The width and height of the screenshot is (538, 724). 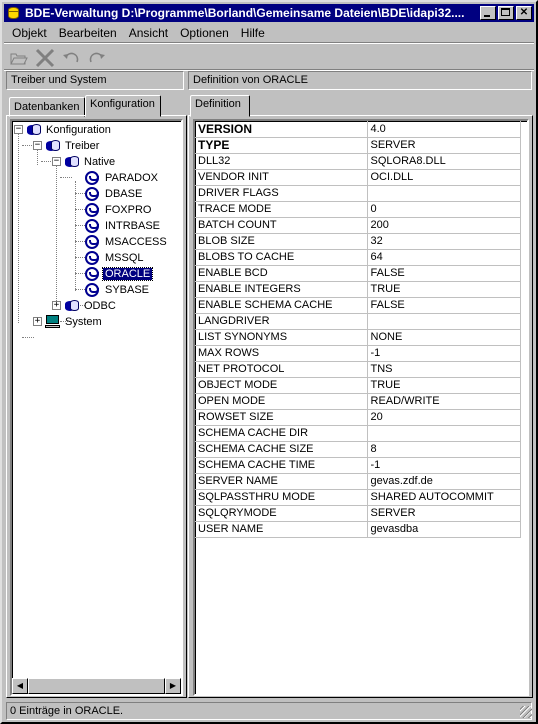 I want to click on definition-row: SERVER NAME gevas.zdf.de, so click(x=358, y=481).